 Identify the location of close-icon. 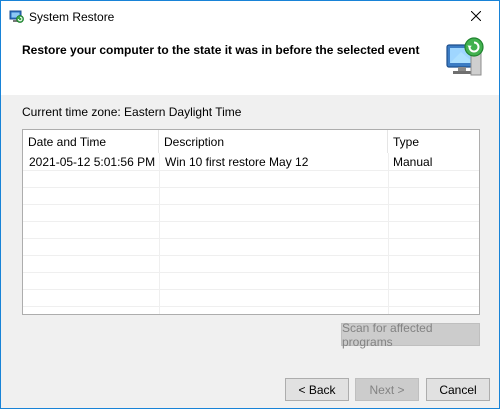
(476, 16).